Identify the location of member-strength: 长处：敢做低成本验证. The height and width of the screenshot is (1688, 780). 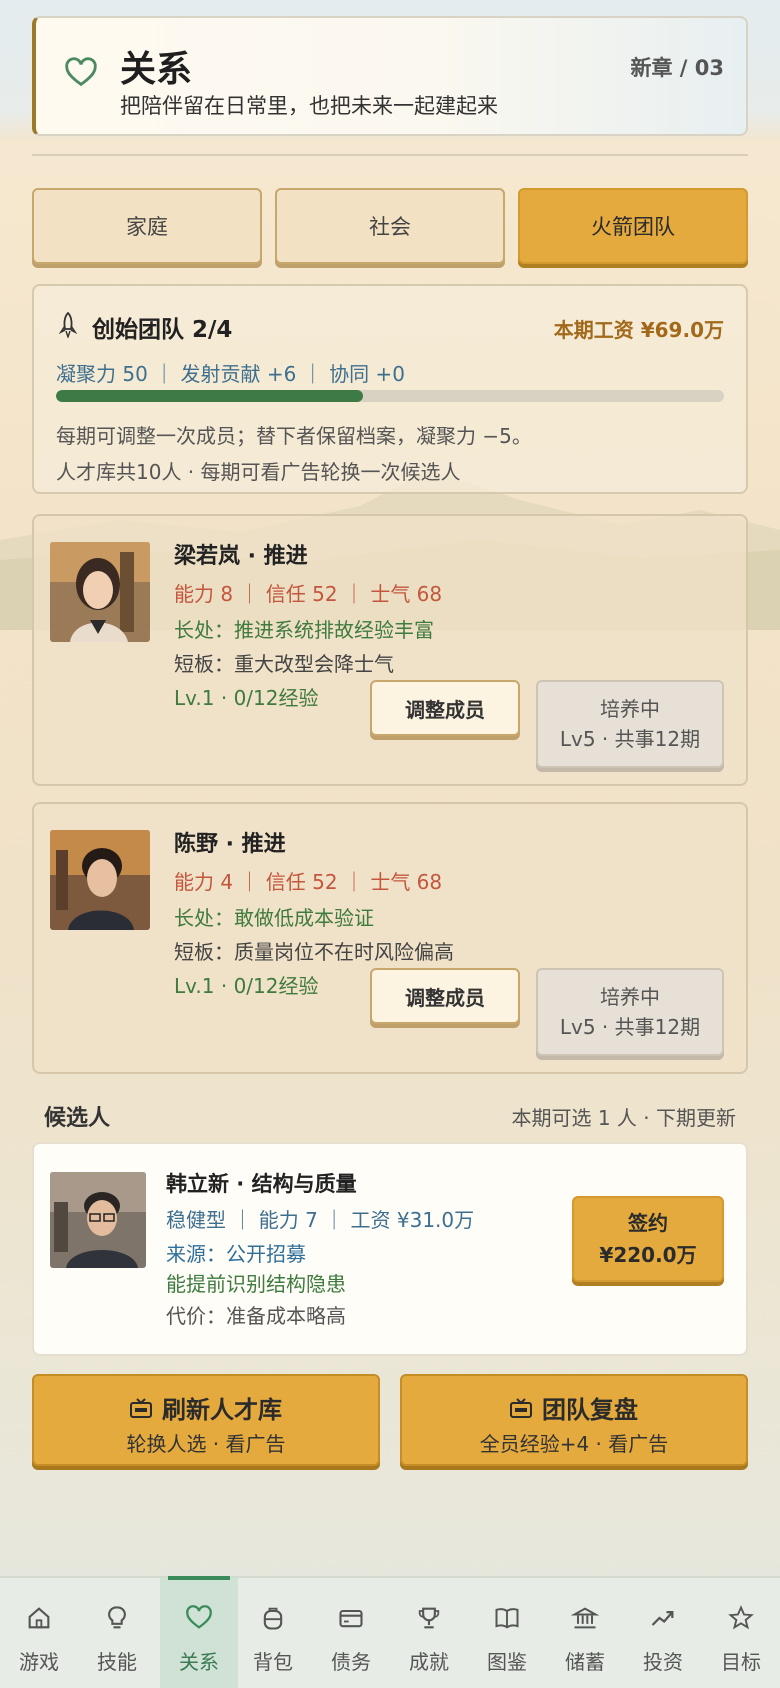
(274, 918).